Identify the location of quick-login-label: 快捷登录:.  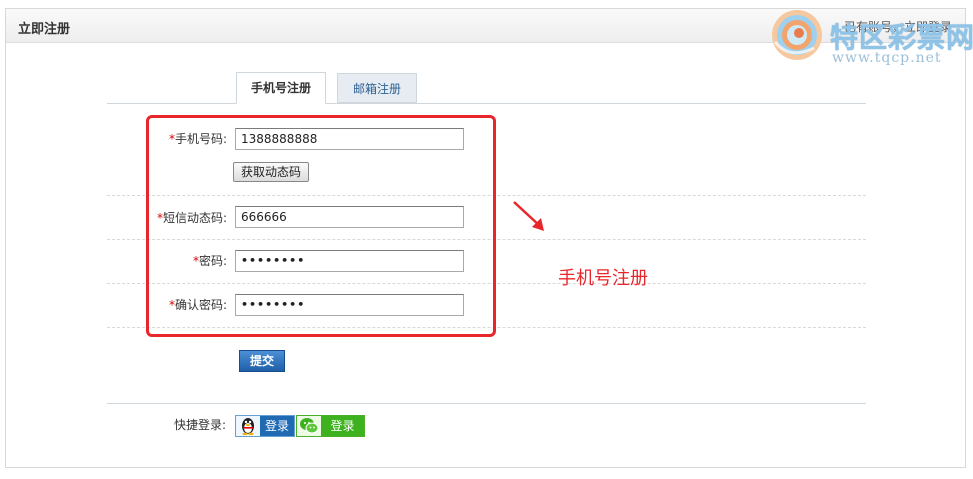
(200, 425).